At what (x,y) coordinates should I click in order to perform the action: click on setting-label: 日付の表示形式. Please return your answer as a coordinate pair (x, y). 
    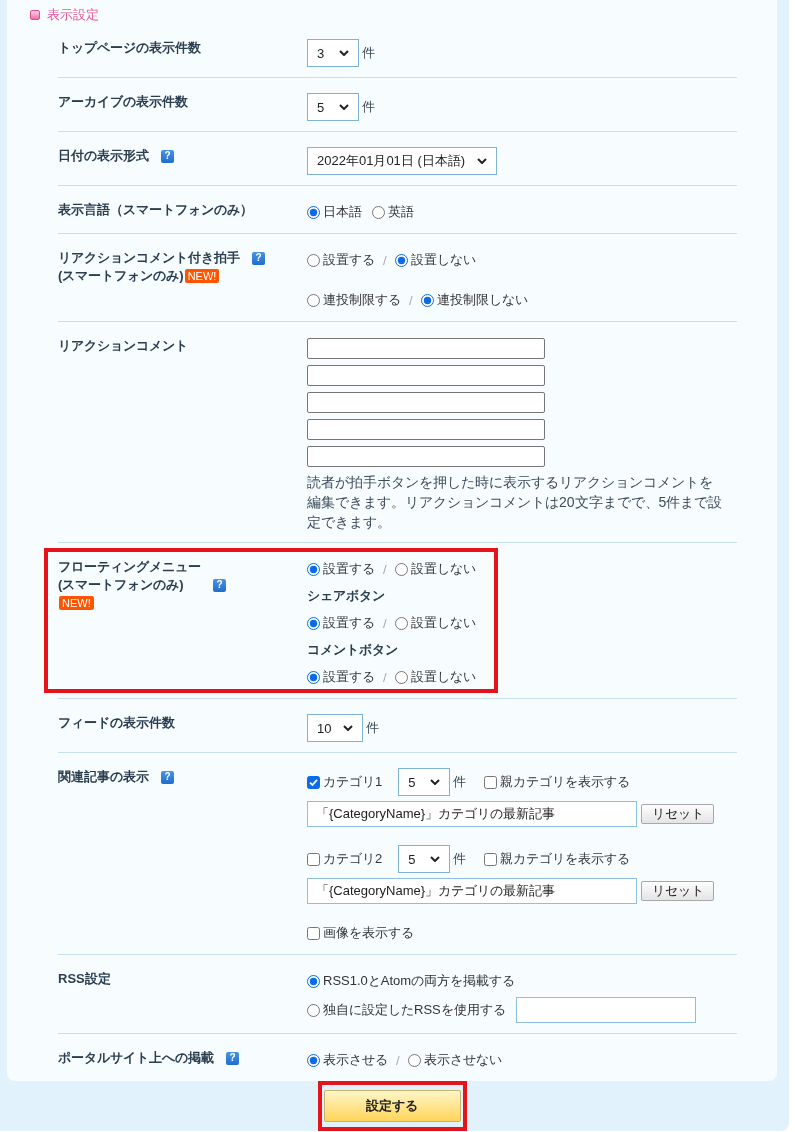
    Looking at the image, I should click on (103, 156).